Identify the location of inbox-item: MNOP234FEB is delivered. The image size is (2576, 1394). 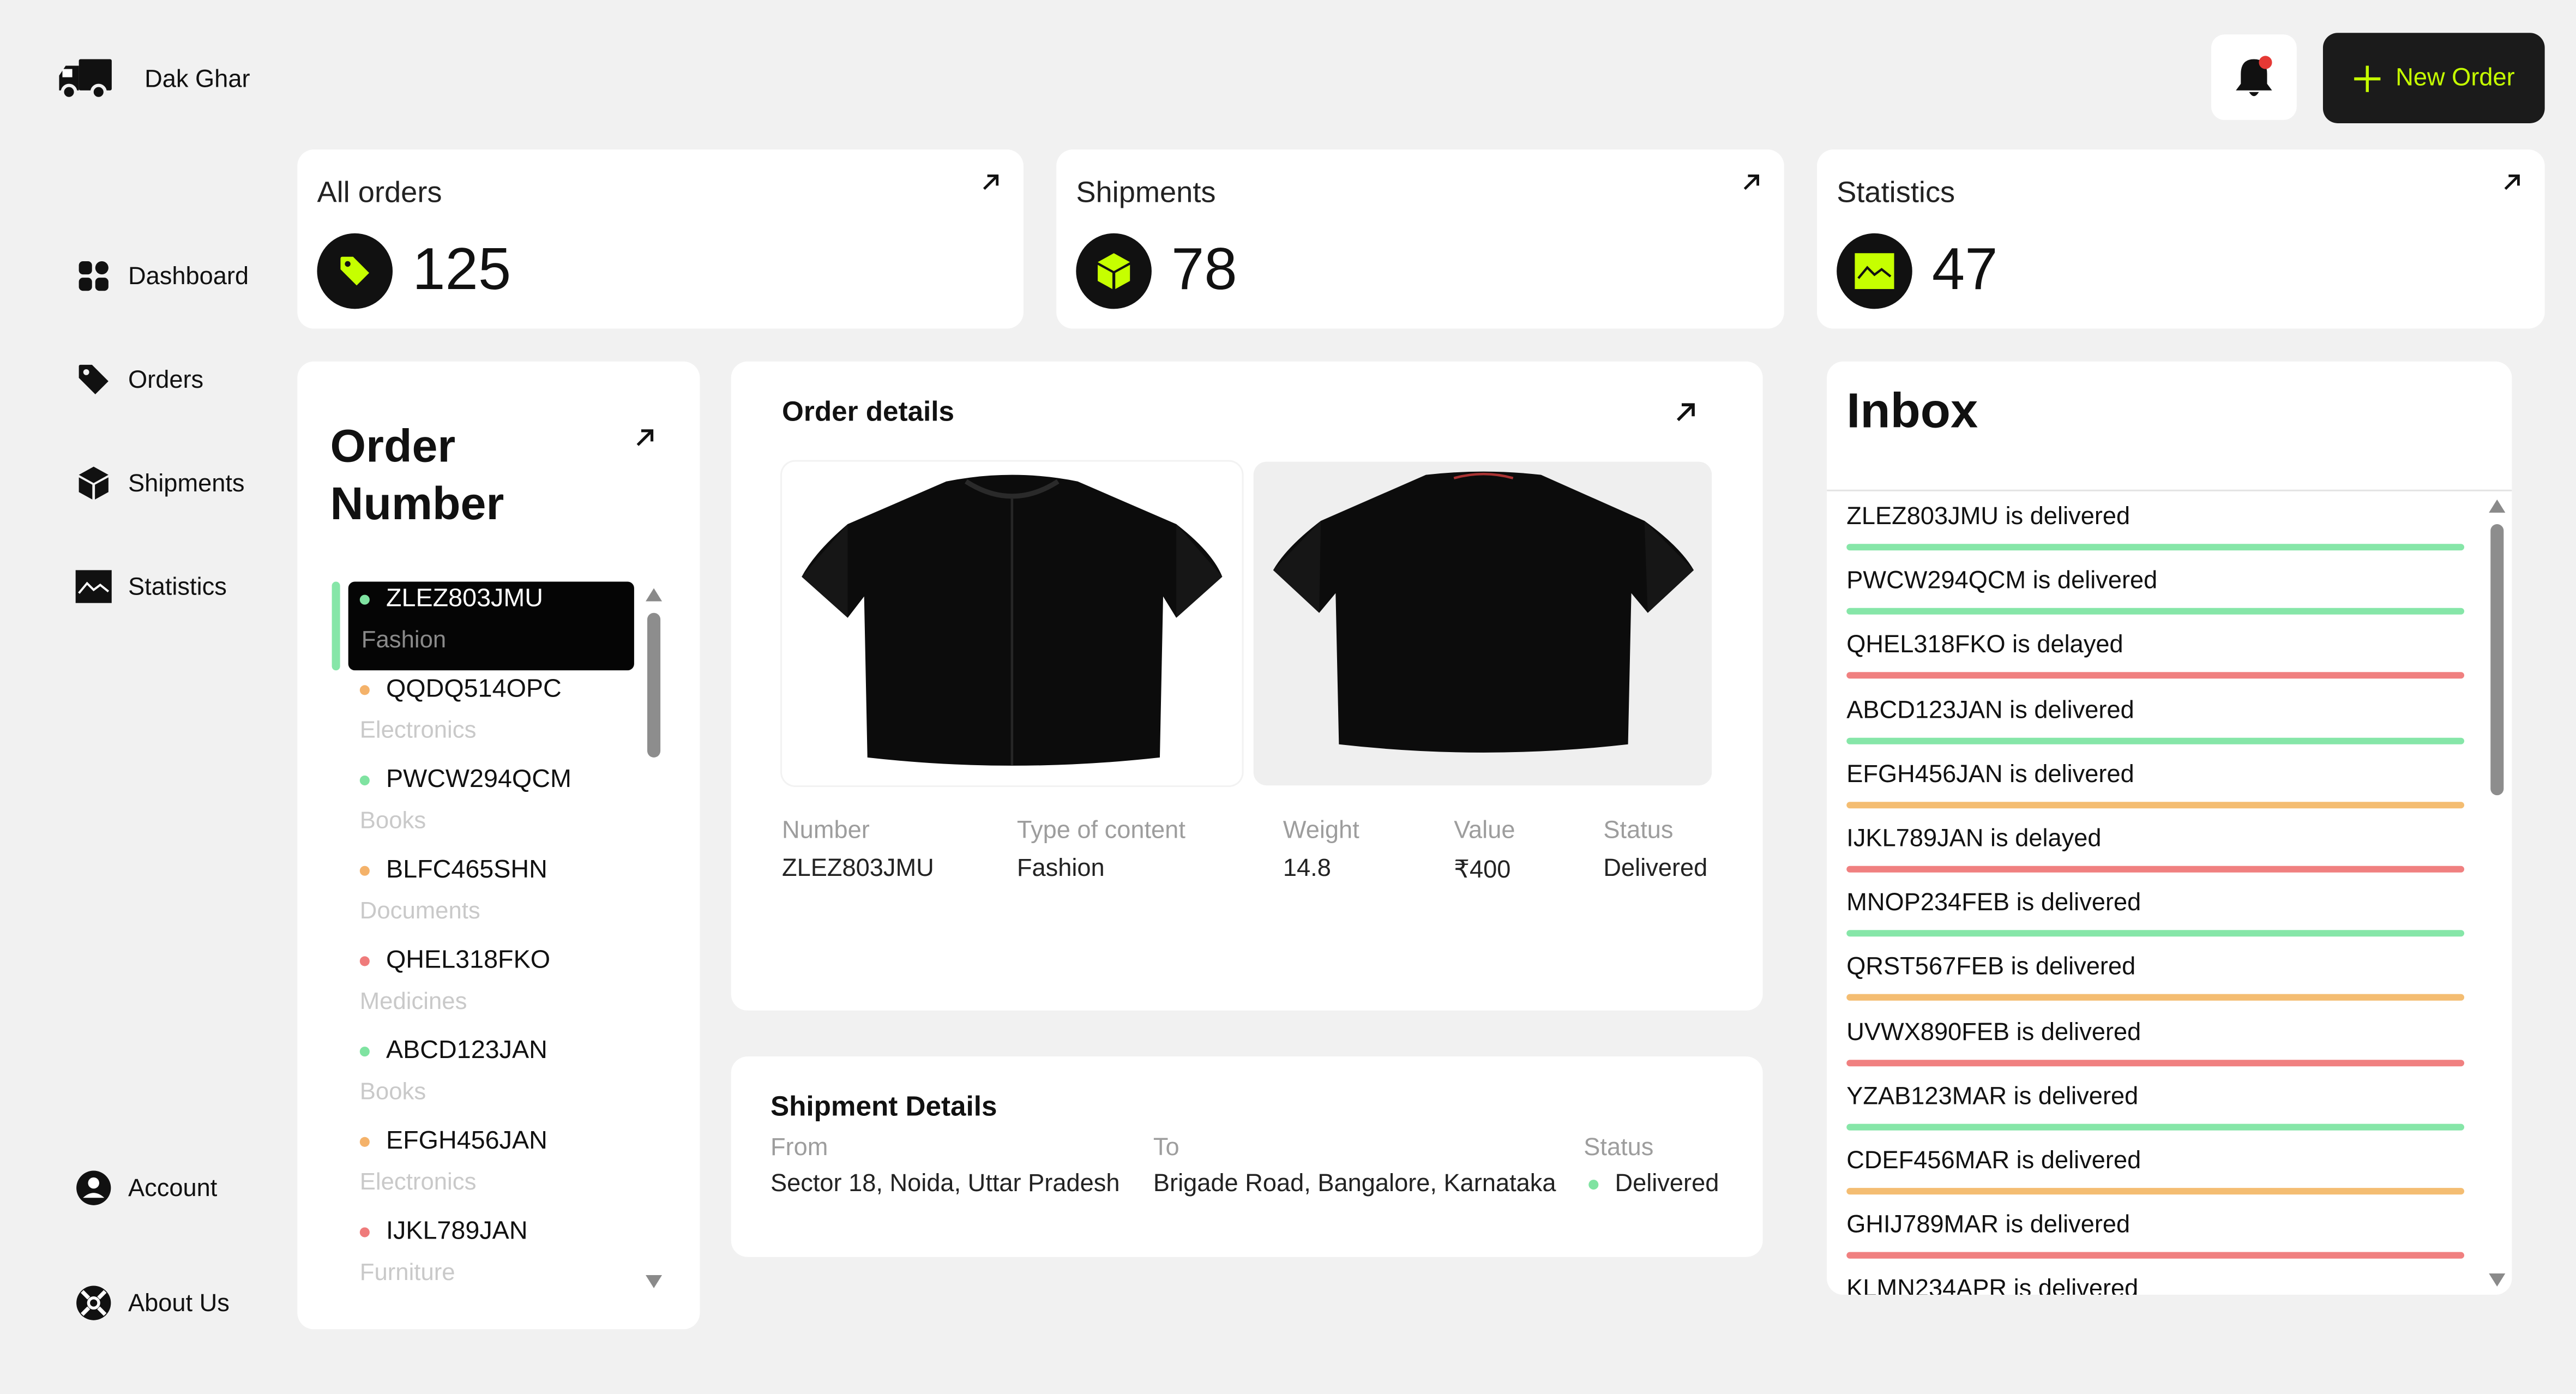
(2155, 912).